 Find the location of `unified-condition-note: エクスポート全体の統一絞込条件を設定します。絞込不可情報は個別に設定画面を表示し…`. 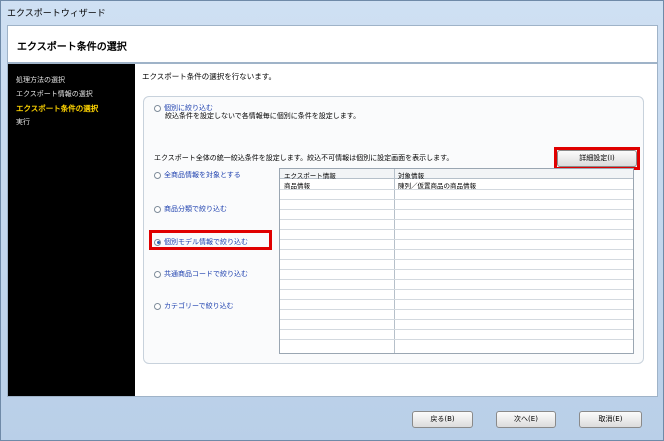

unified-condition-note: エクスポート全体の統一絞込条件を設定します。絞込不可情報は個別に設定画面を表示し… is located at coordinates (304, 158).